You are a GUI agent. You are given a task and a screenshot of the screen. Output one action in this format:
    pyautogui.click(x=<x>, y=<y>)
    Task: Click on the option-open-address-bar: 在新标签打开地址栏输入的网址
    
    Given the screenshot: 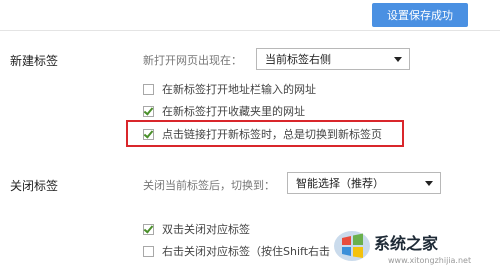 What is the action you would take?
    pyautogui.click(x=229, y=89)
    